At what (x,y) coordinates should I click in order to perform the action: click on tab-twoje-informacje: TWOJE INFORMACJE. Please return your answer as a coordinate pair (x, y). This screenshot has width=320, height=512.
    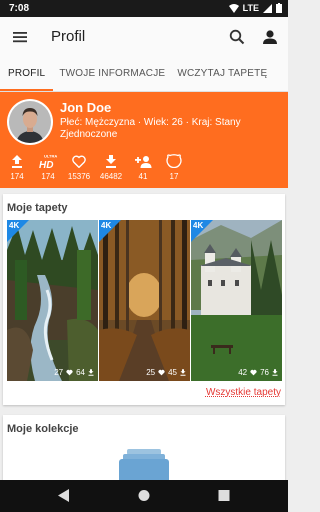
    Looking at the image, I should click on (112, 74).